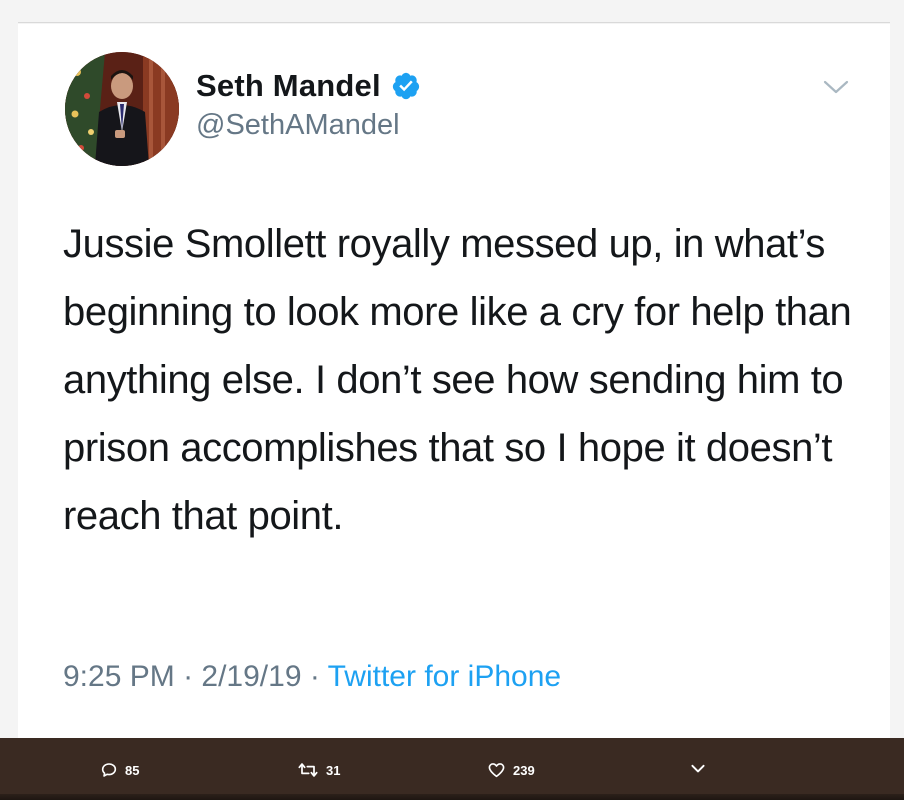 The width and height of the screenshot is (904, 800). I want to click on tweet-time: 9:25 PM, so click(119, 676).